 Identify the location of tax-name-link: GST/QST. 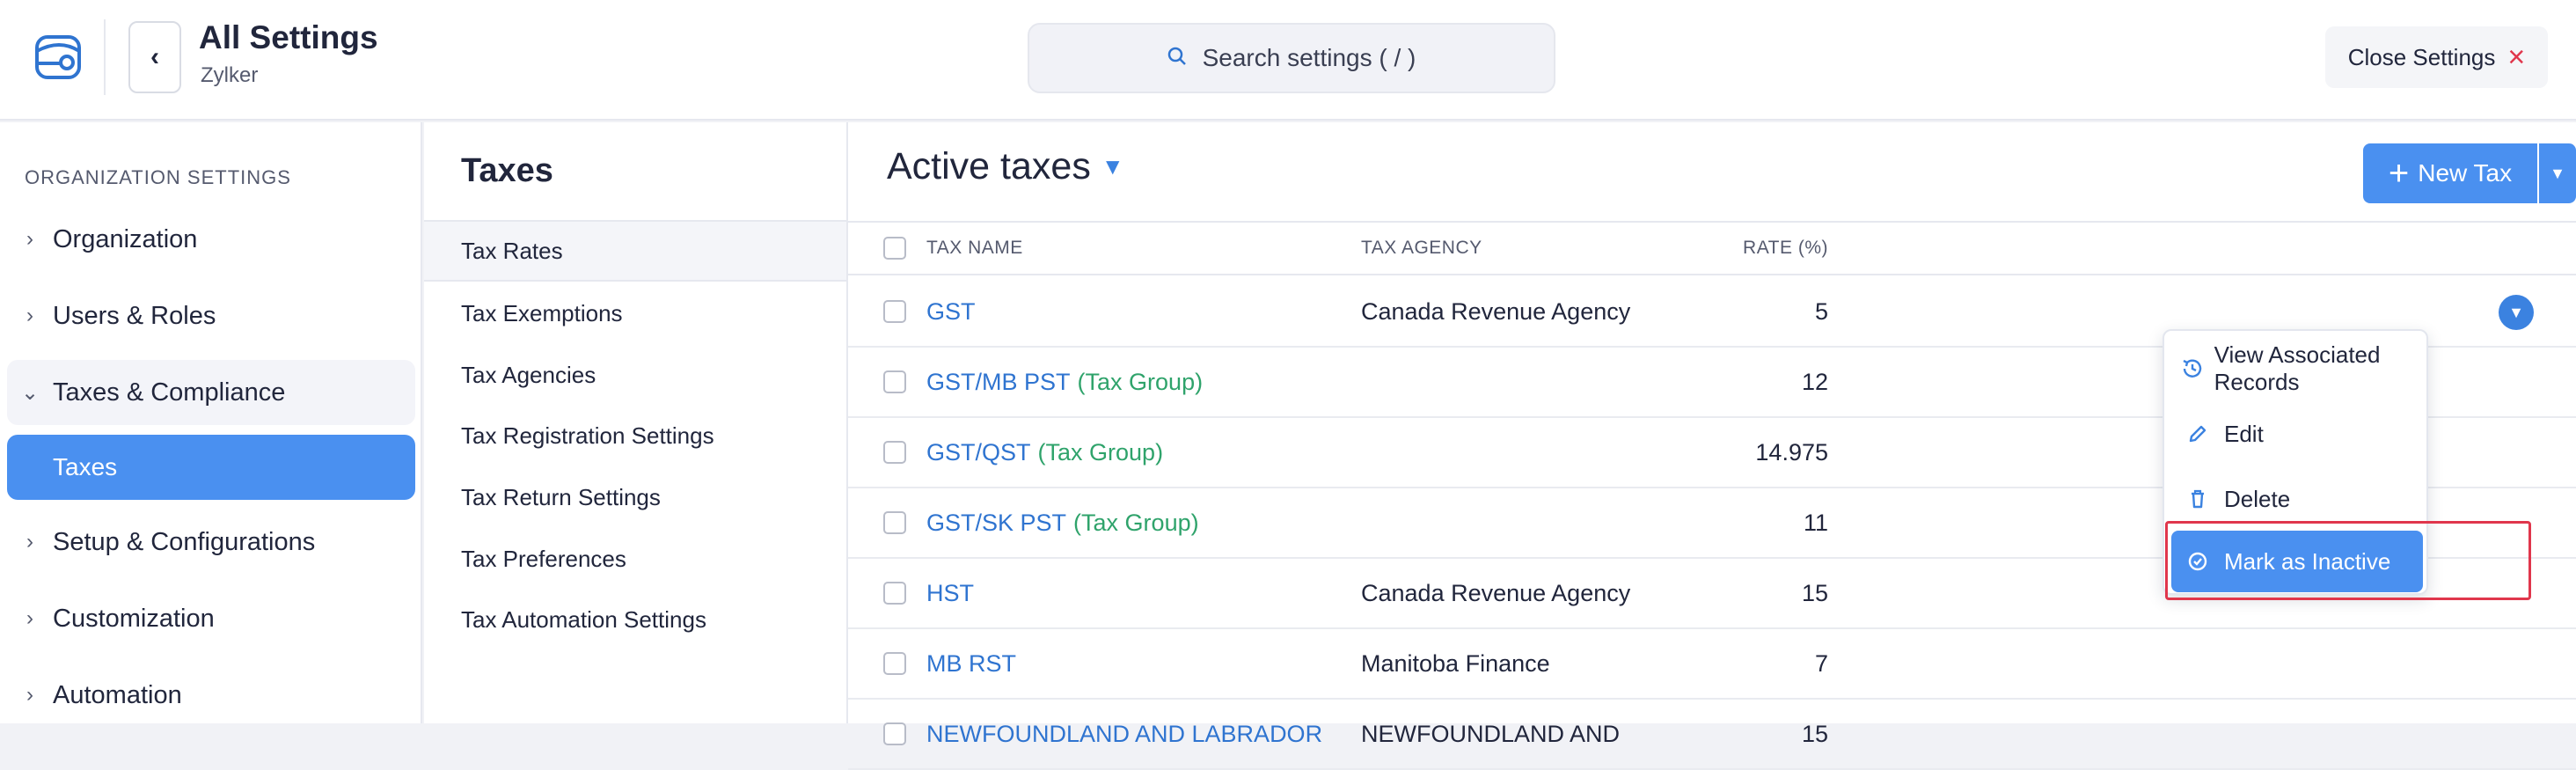
(979, 453).